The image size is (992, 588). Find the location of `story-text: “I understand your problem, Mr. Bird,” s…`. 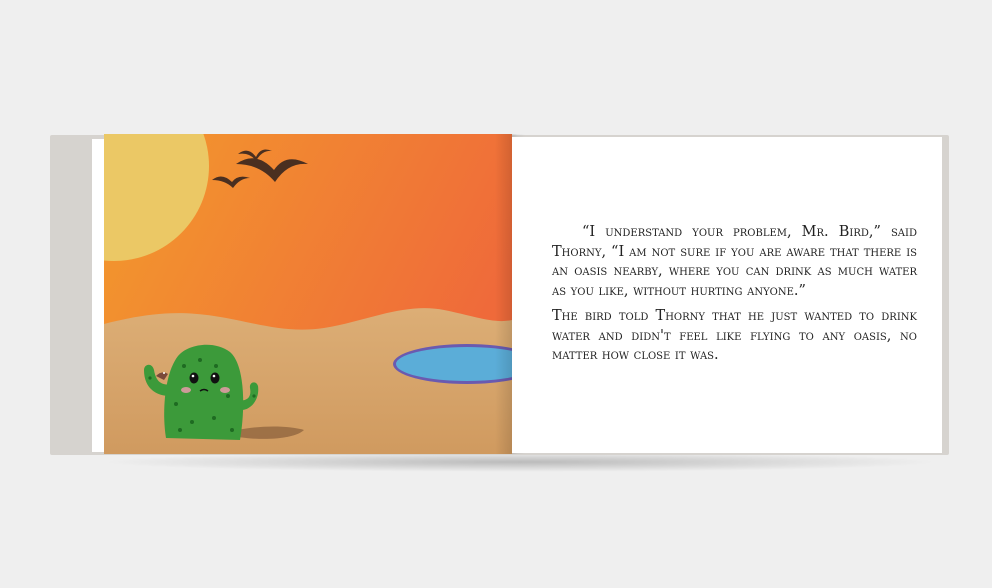

story-text: “I understand your problem, Mr. Bird,” s… is located at coordinates (734, 297).